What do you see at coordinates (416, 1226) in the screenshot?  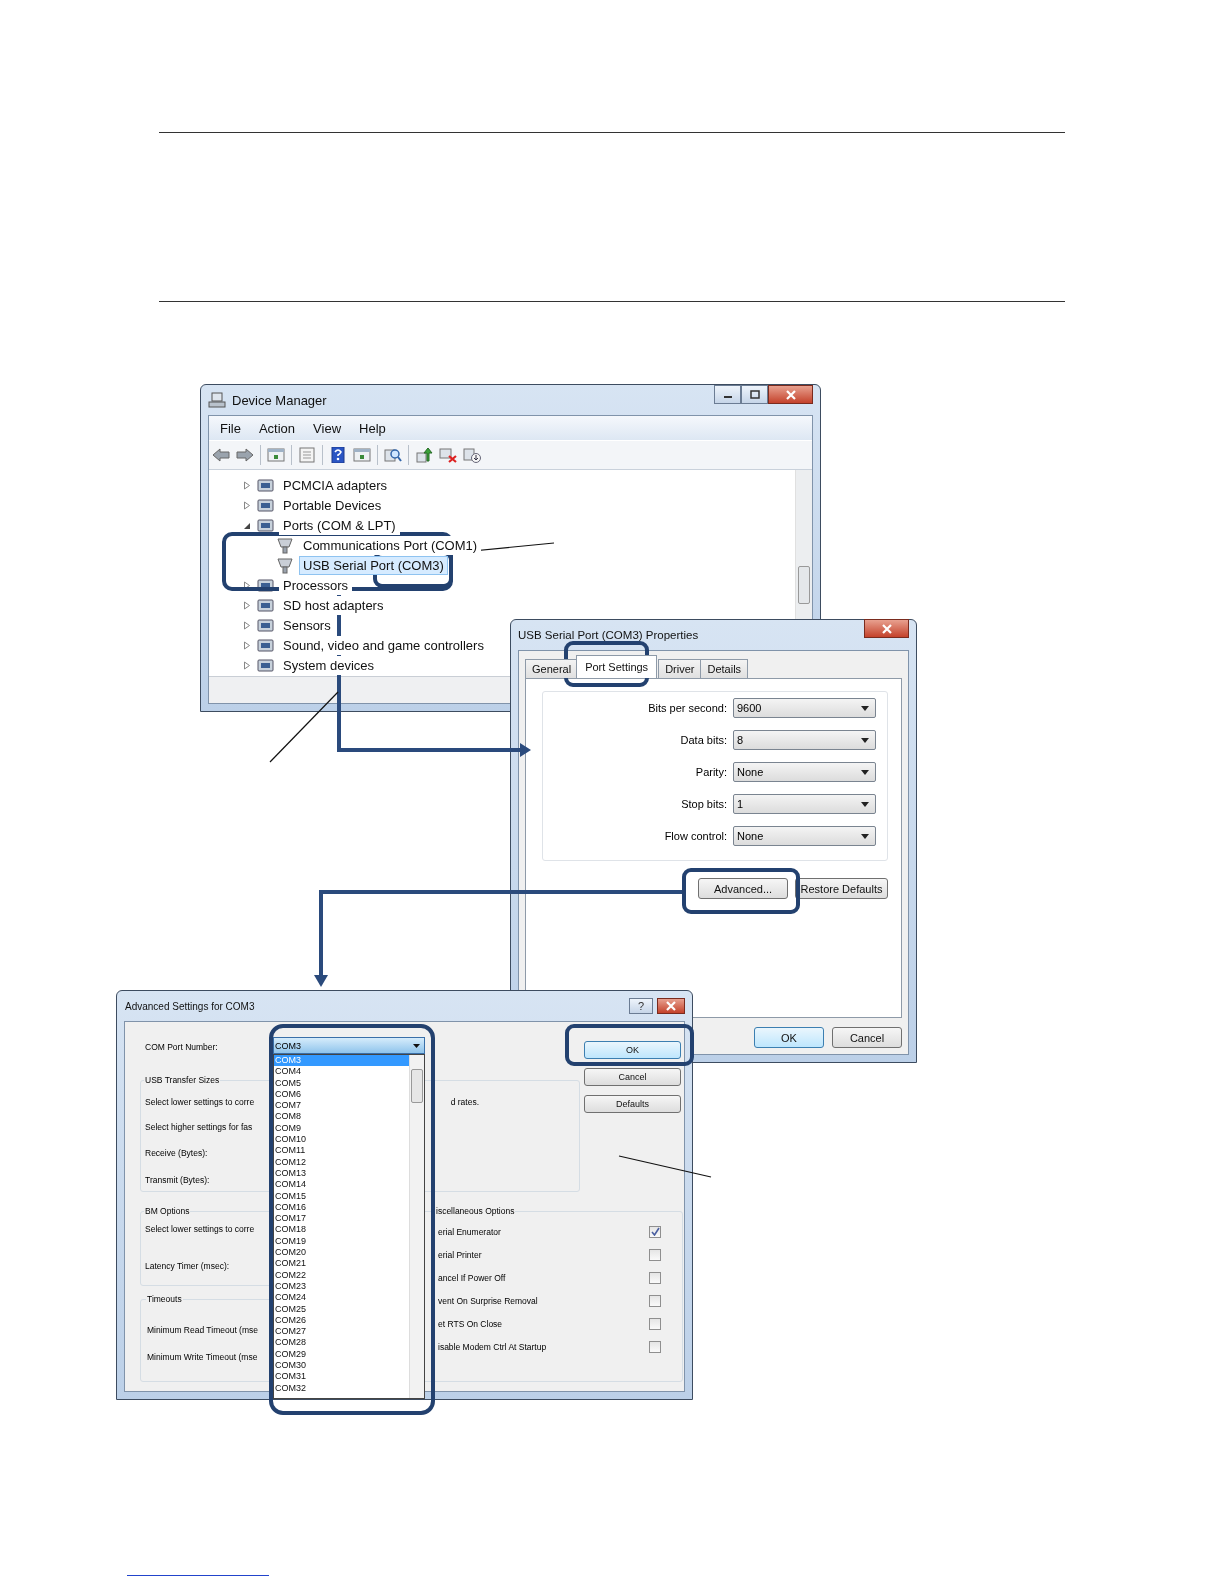 I see `scrollbar` at bounding box center [416, 1226].